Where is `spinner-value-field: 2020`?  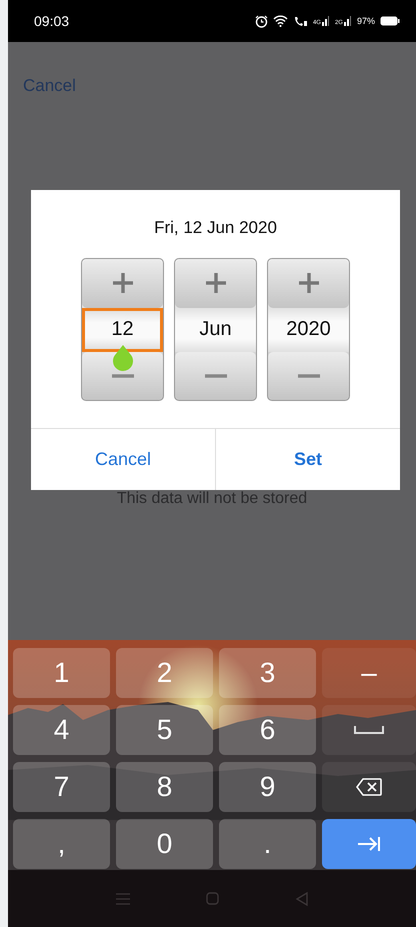 spinner-value-field: 2020 is located at coordinates (308, 330).